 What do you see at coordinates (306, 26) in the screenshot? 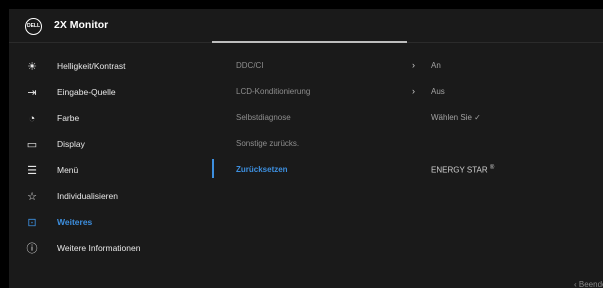
I see `header: DELL 2X Monitor` at bounding box center [306, 26].